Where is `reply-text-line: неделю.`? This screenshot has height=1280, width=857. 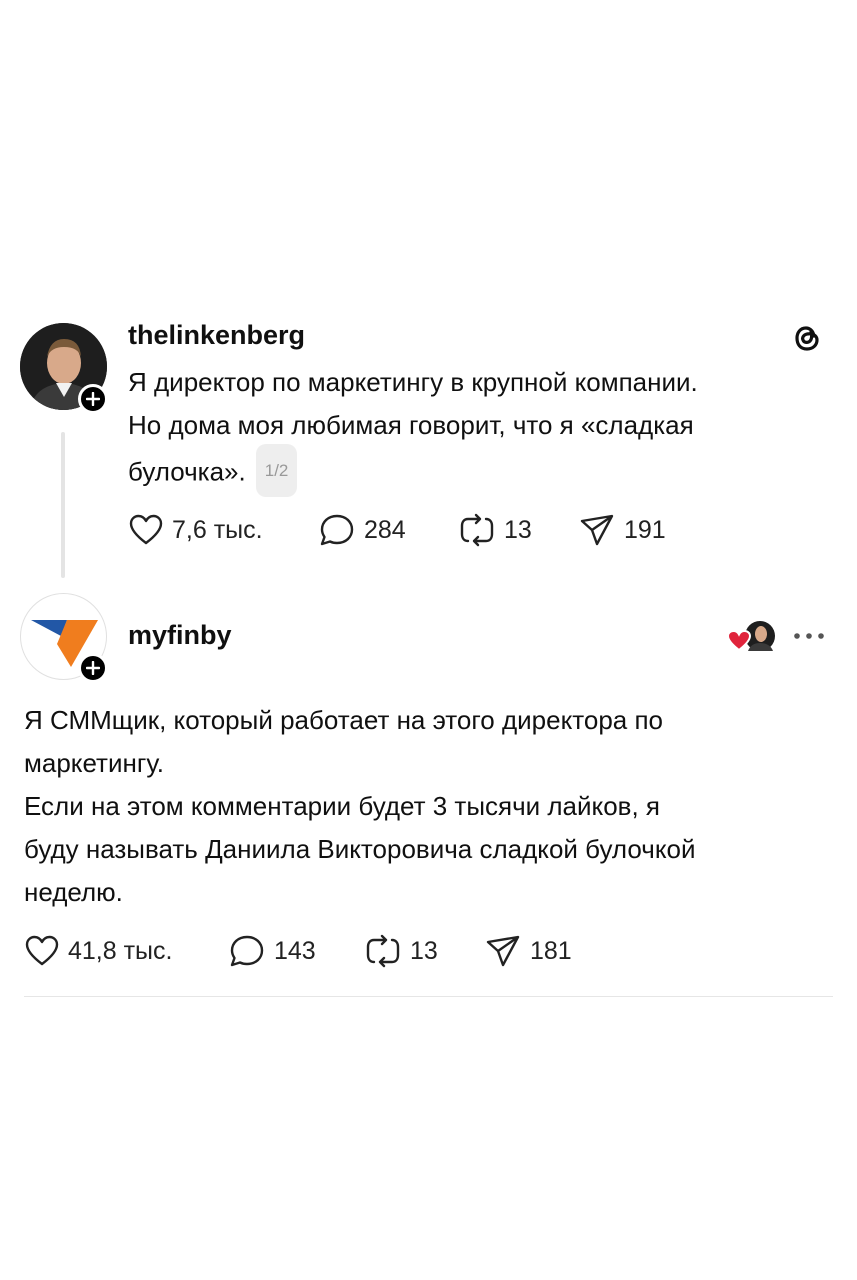
reply-text-line: неделю. is located at coordinates (73, 892).